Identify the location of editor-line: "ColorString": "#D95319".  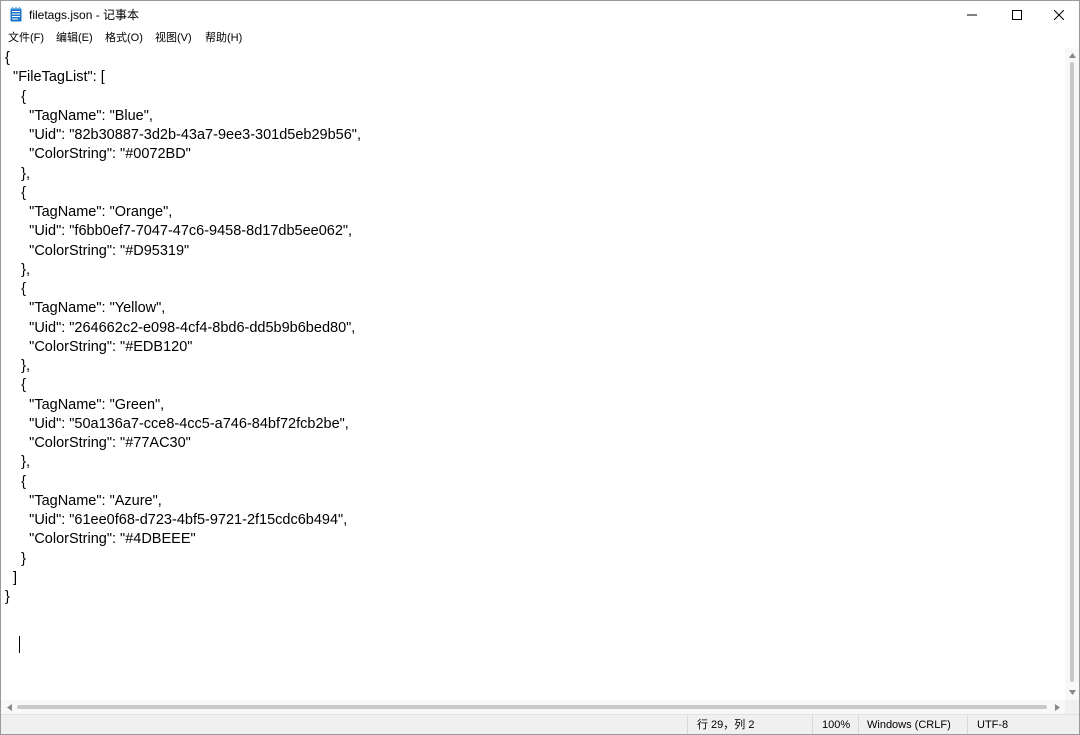
(97, 251).